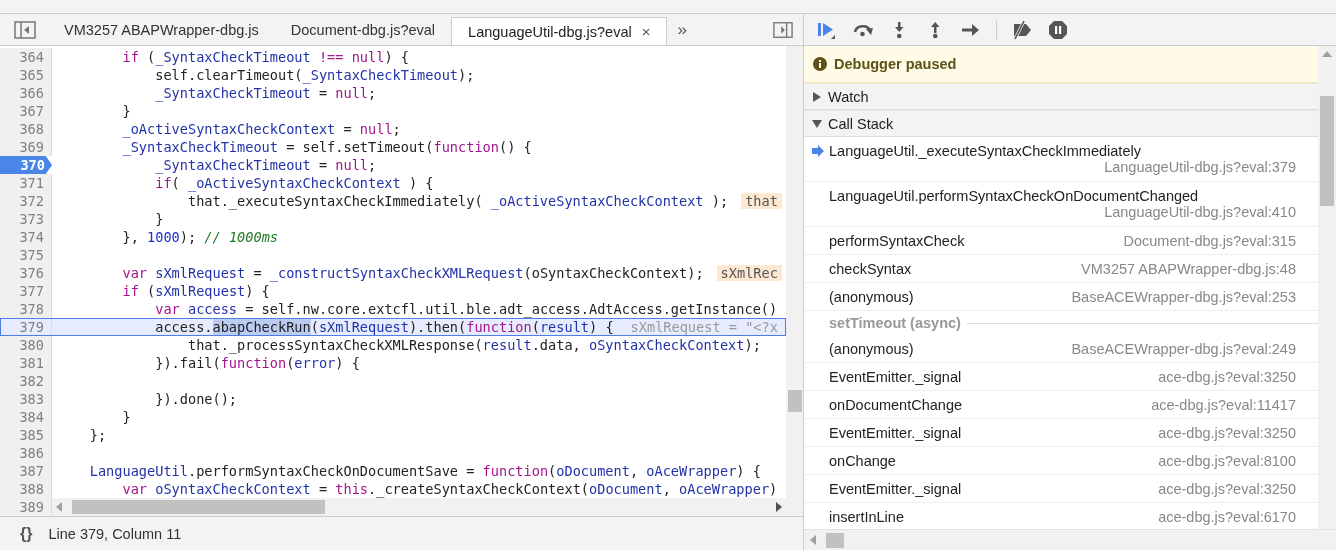  Describe the element at coordinates (779, 507) in the screenshot. I see `scroll-right-icon` at that location.